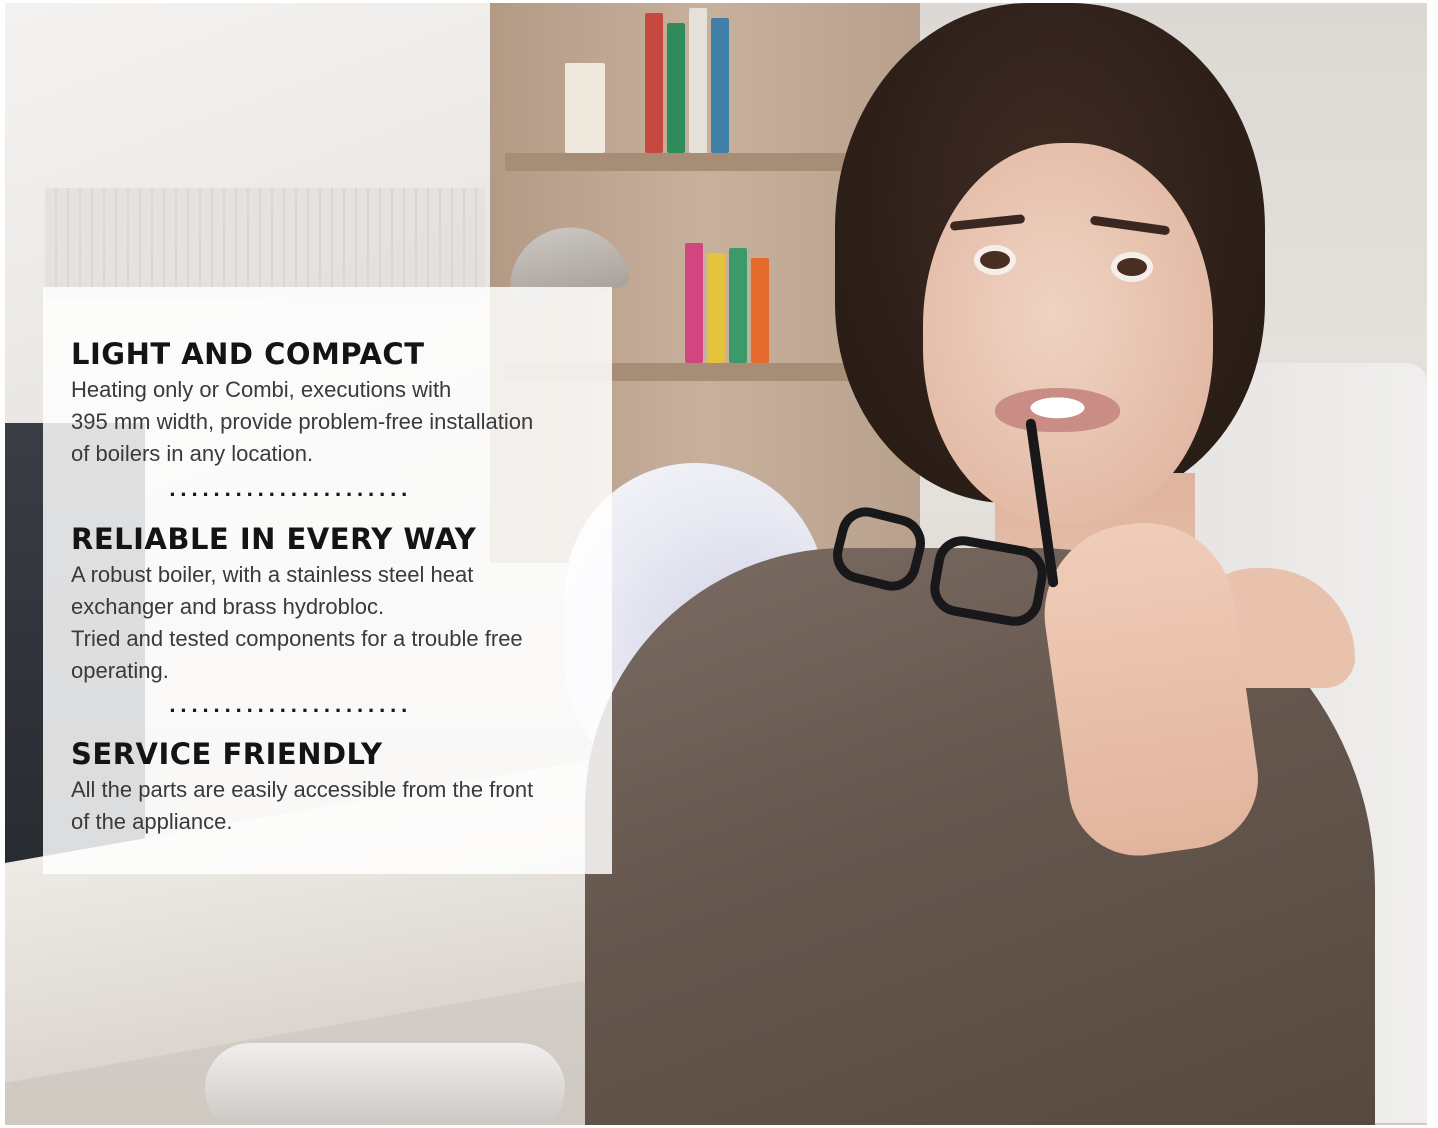 This screenshot has width=1438, height=1128. Describe the element at coordinates (248, 354) in the screenshot. I see `section-title-light-compact: LIGHT AND COMPACT` at that location.